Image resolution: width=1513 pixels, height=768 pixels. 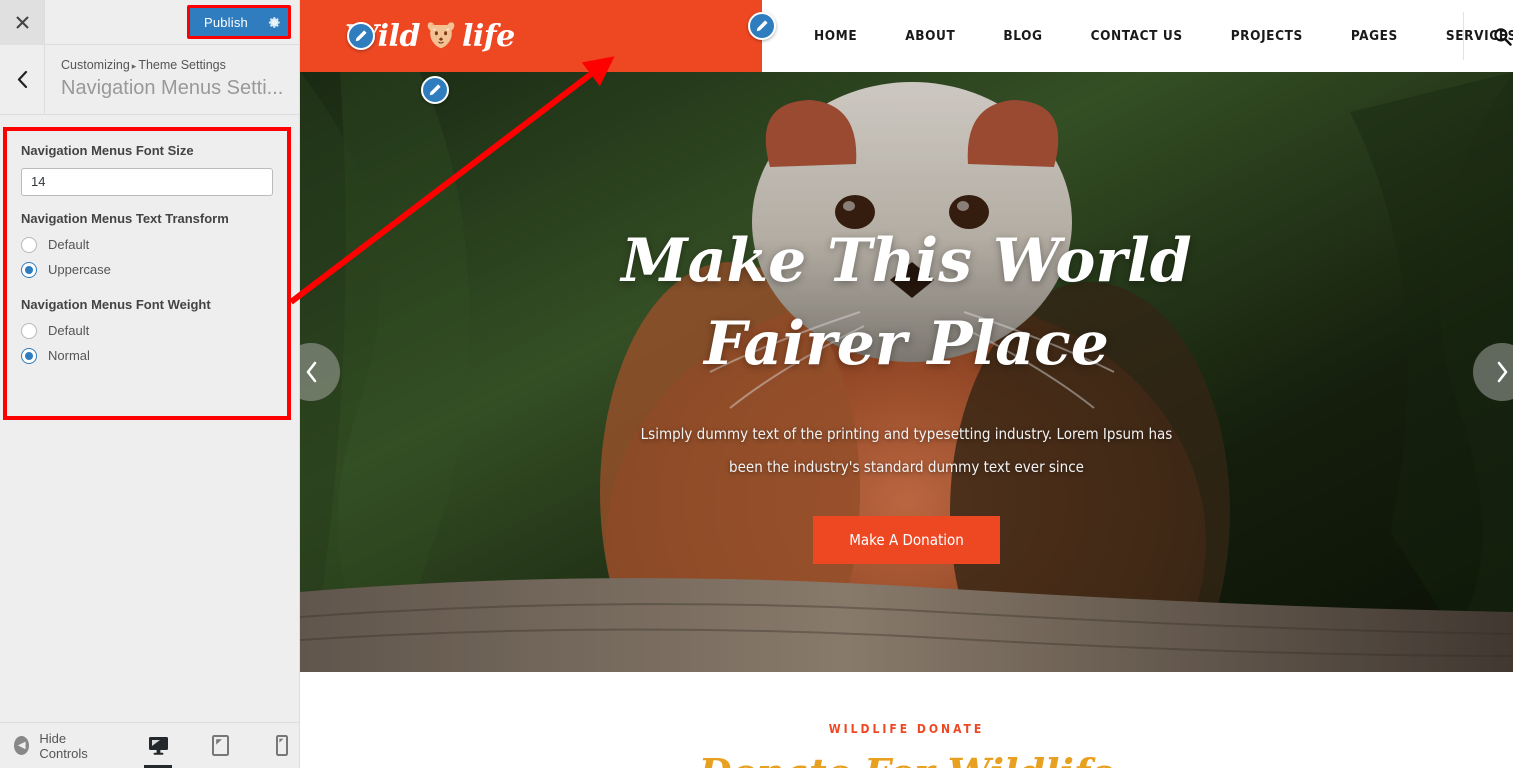 What do you see at coordinates (147, 181) in the screenshot?
I see `font-size-input` at bounding box center [147, 181].